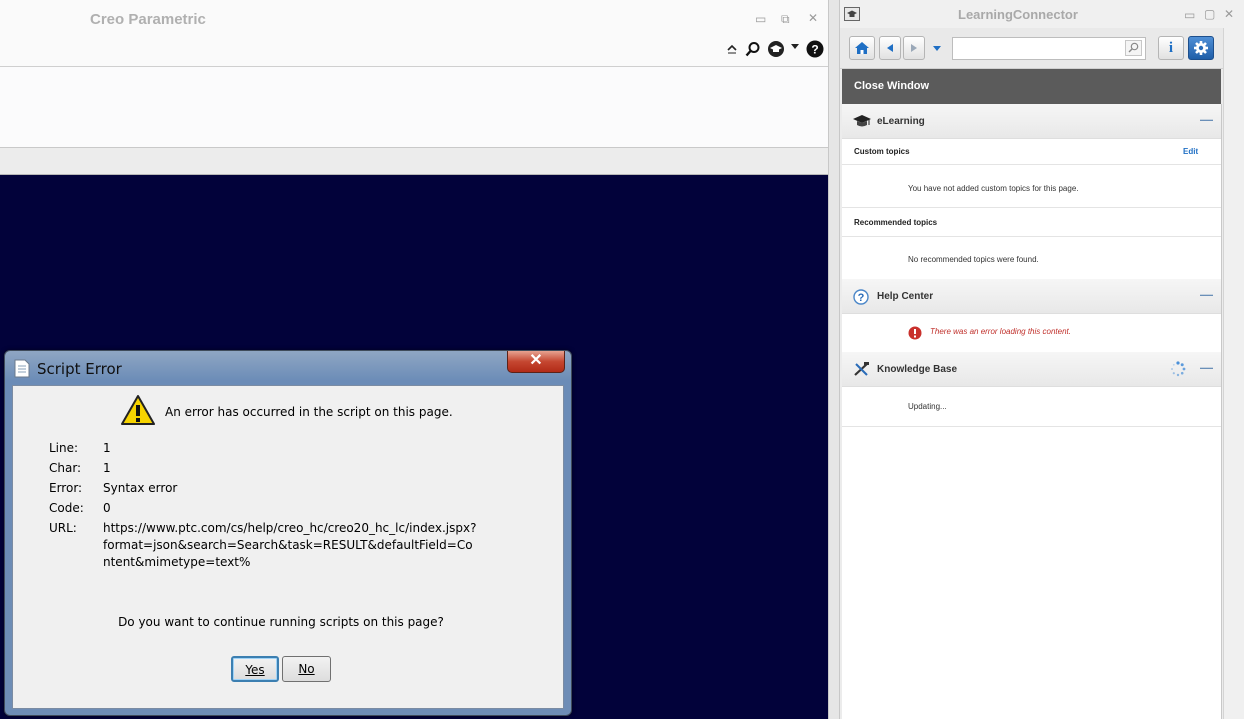  I want to click on url-label: URL:, so click(63, 528).